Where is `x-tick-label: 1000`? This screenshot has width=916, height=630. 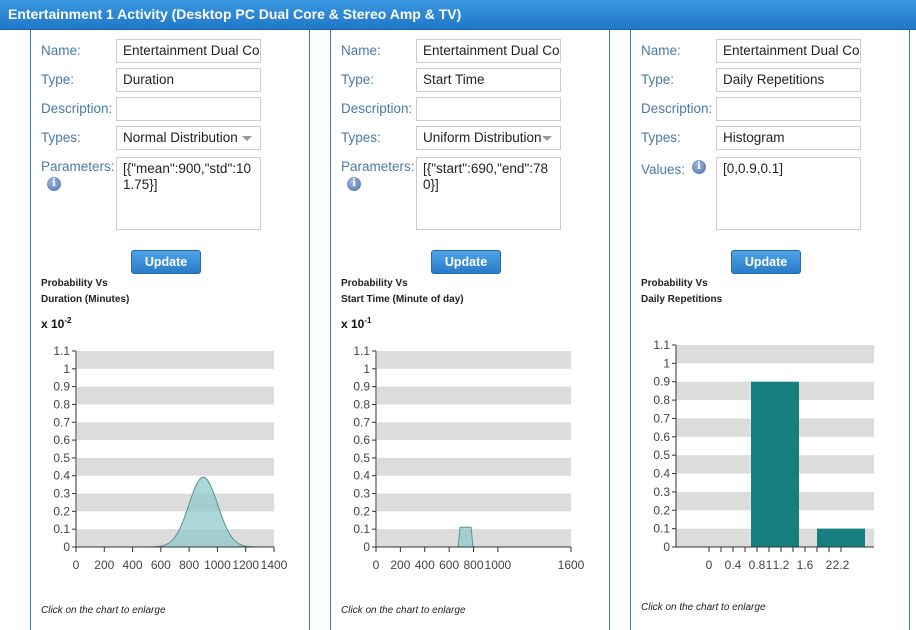 x-tick-label: 1000 is located at coordinates (217, 565).